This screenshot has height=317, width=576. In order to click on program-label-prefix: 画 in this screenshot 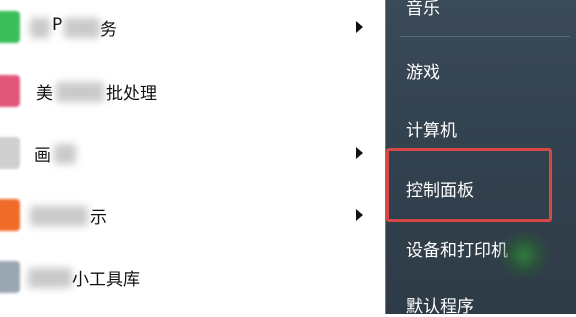, I will do `click(42, 156)`.